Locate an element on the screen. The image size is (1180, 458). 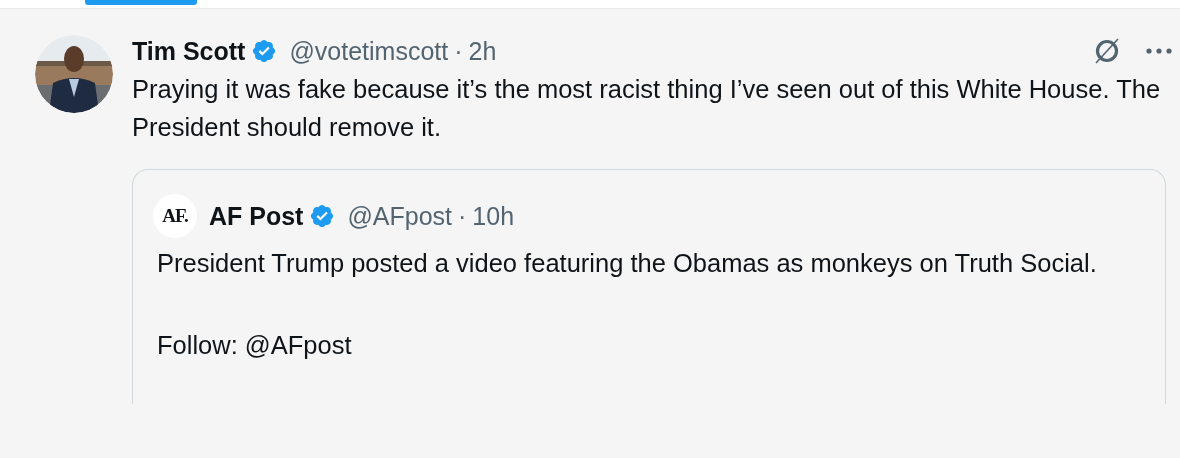
post-text: Praying it was fake because it’s the most racist thing I’ve seen out of this White House. The President should remove it. is located at coordinates (647, 108).